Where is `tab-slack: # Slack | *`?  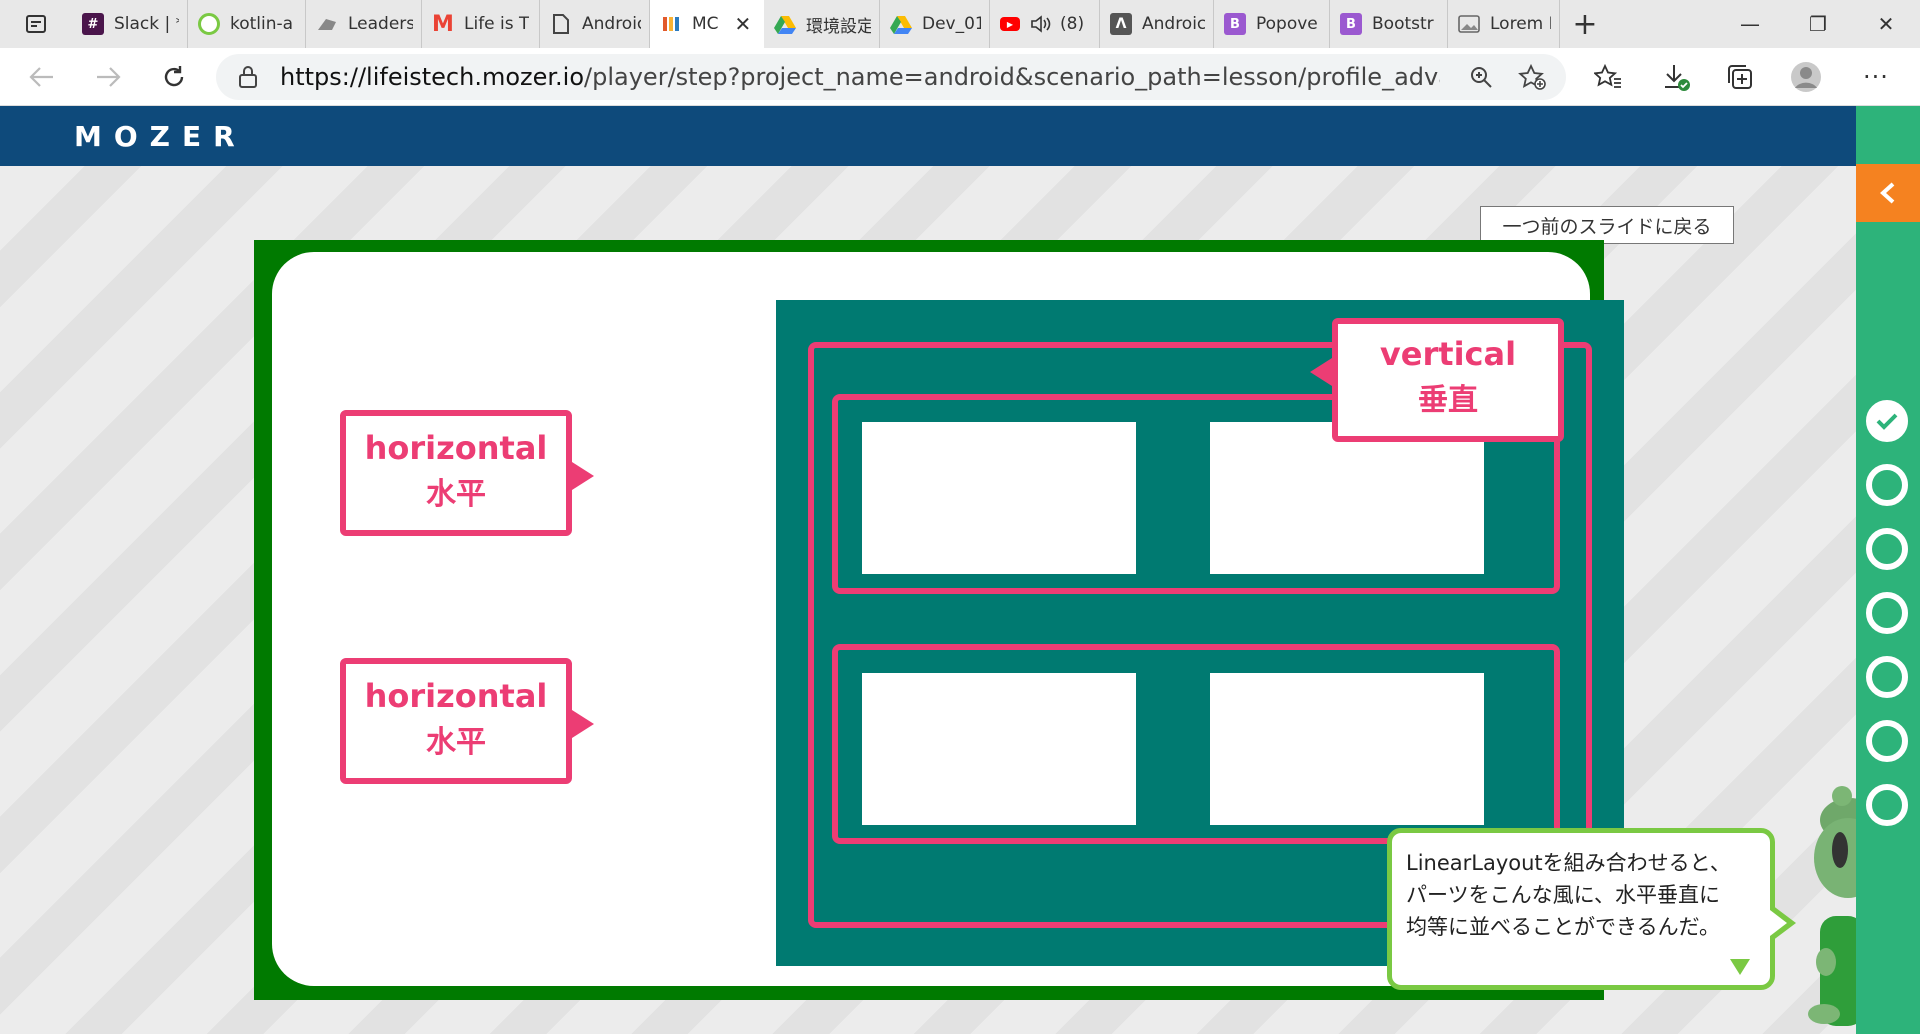
tab-slack: # Slack | * is located at coordinates (130, 24).